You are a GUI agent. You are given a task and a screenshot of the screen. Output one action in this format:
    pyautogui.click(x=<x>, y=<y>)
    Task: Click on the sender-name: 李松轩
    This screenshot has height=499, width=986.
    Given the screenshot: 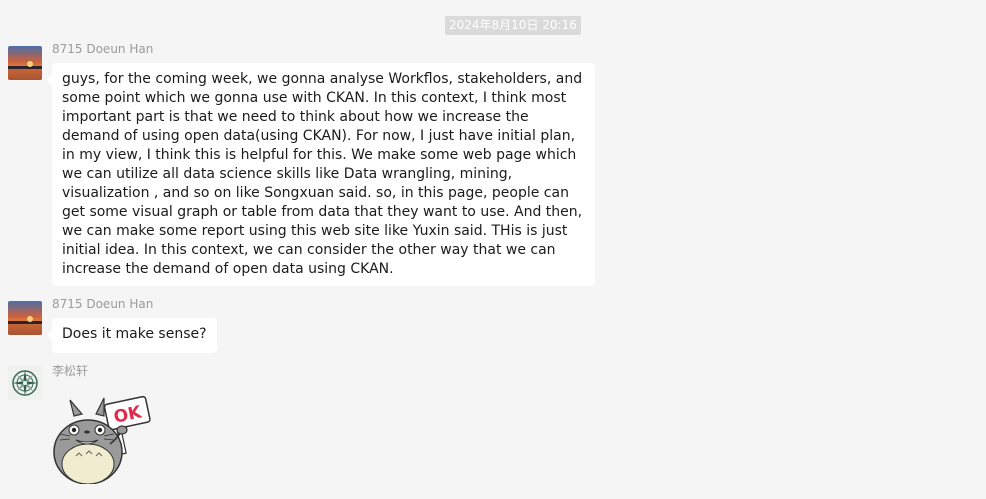 What is the action you would take?
    pyautogui.click(x=70, y=371)
    